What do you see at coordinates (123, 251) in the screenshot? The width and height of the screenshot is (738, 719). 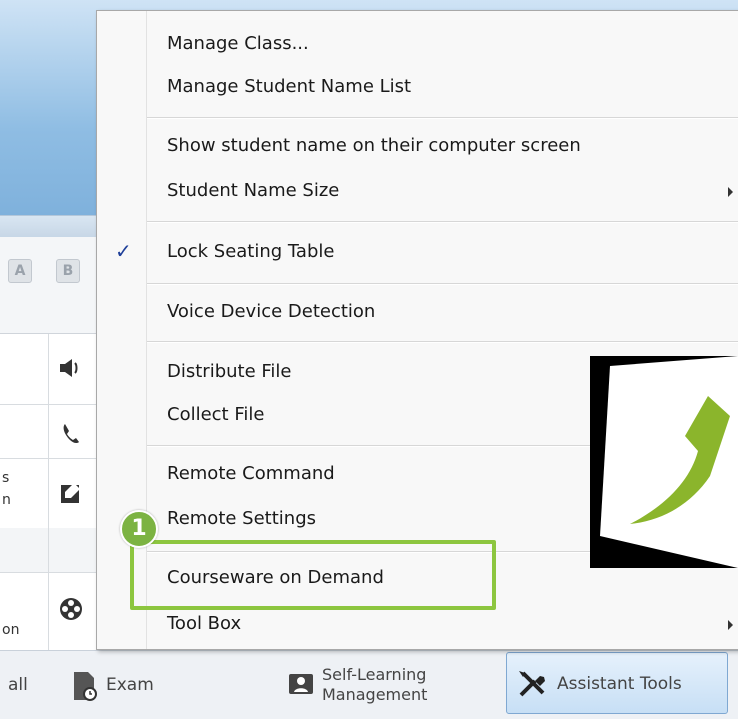 I see `checkmark-icon: ✓` at bounding box center [123, 251].